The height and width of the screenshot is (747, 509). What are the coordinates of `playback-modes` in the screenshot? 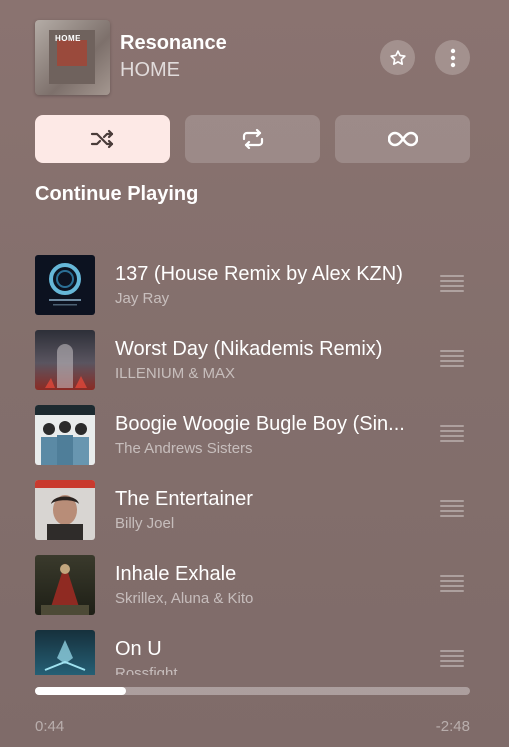 It's located at (252, 139).